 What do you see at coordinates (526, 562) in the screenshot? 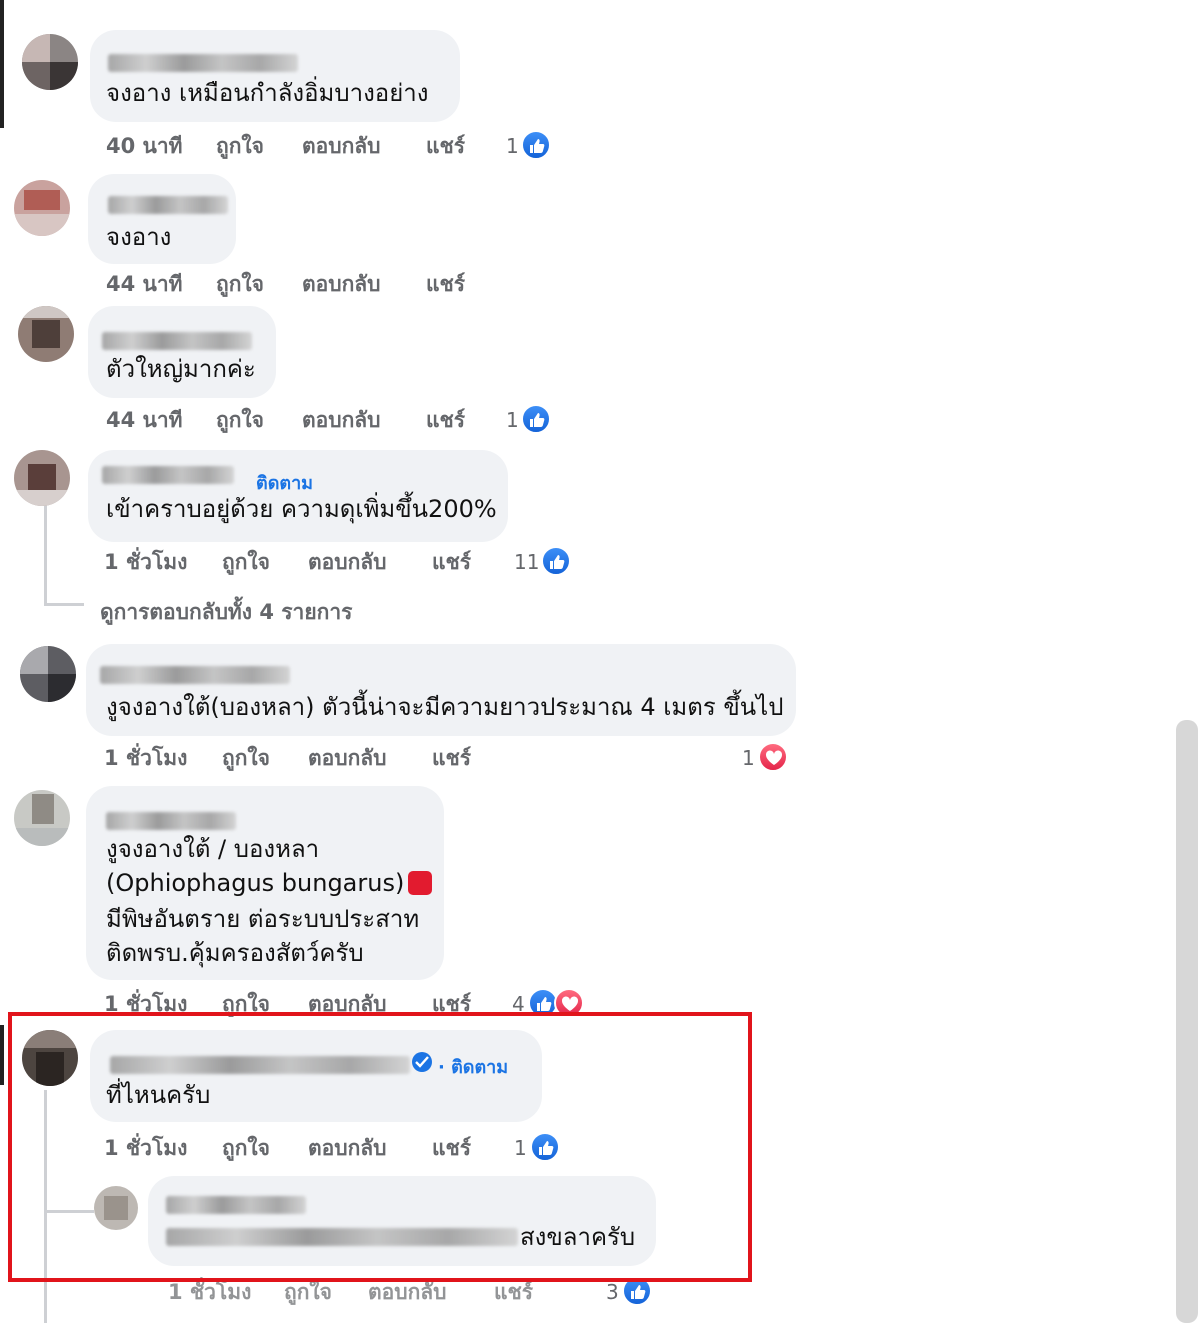
I see `reaction-count: 11` at bounding box center [526, 562].